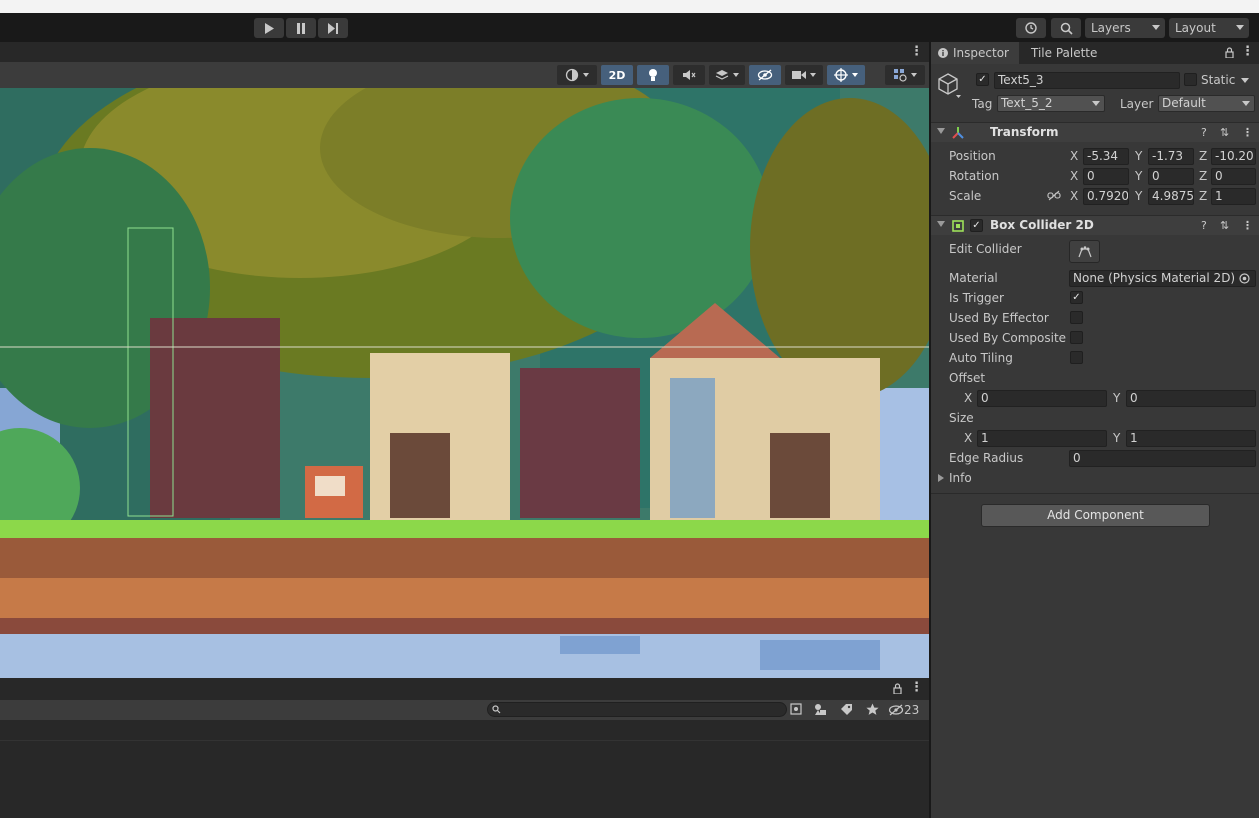 This screenshot has height=818, width=1259. What do you see at coordinates (1042, 438) in the screenshot?
I see `size-x-field: 1` at bounding box center [1042, 438].